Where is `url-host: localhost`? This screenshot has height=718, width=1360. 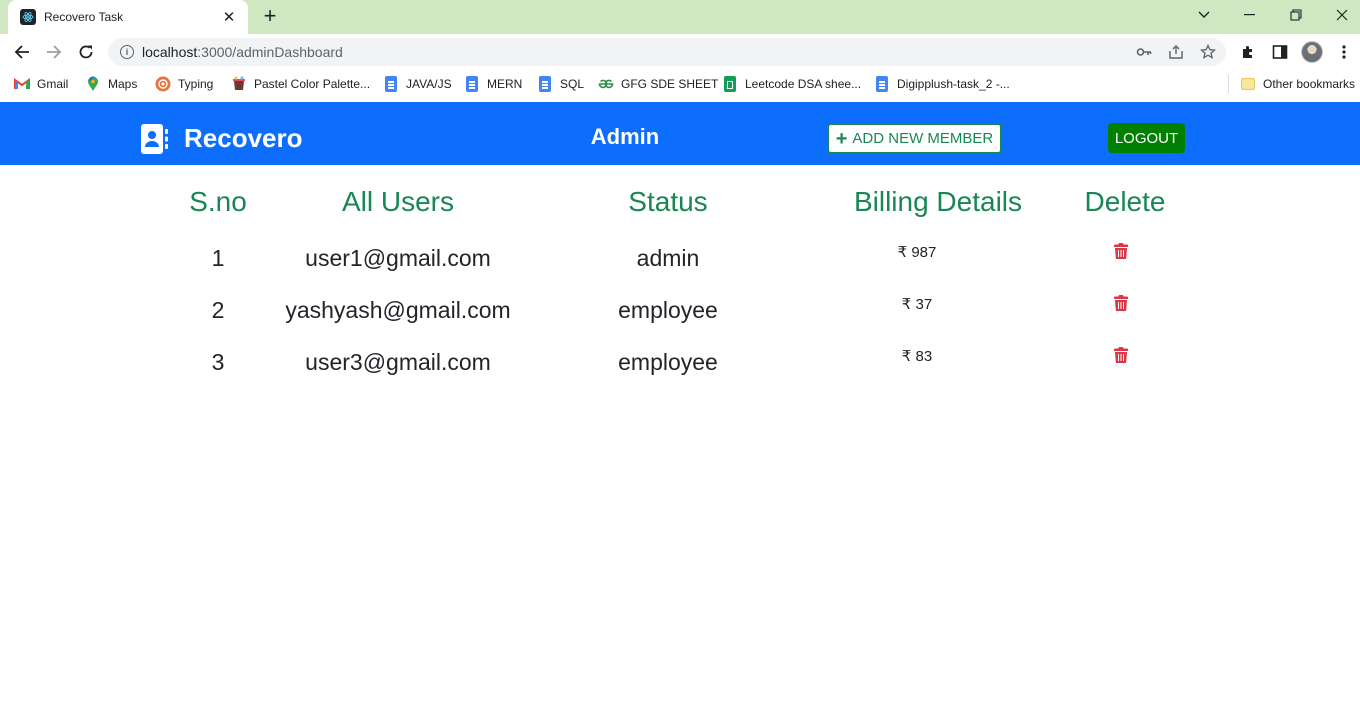 url-host: localhost is located at coordinates (170, 52).